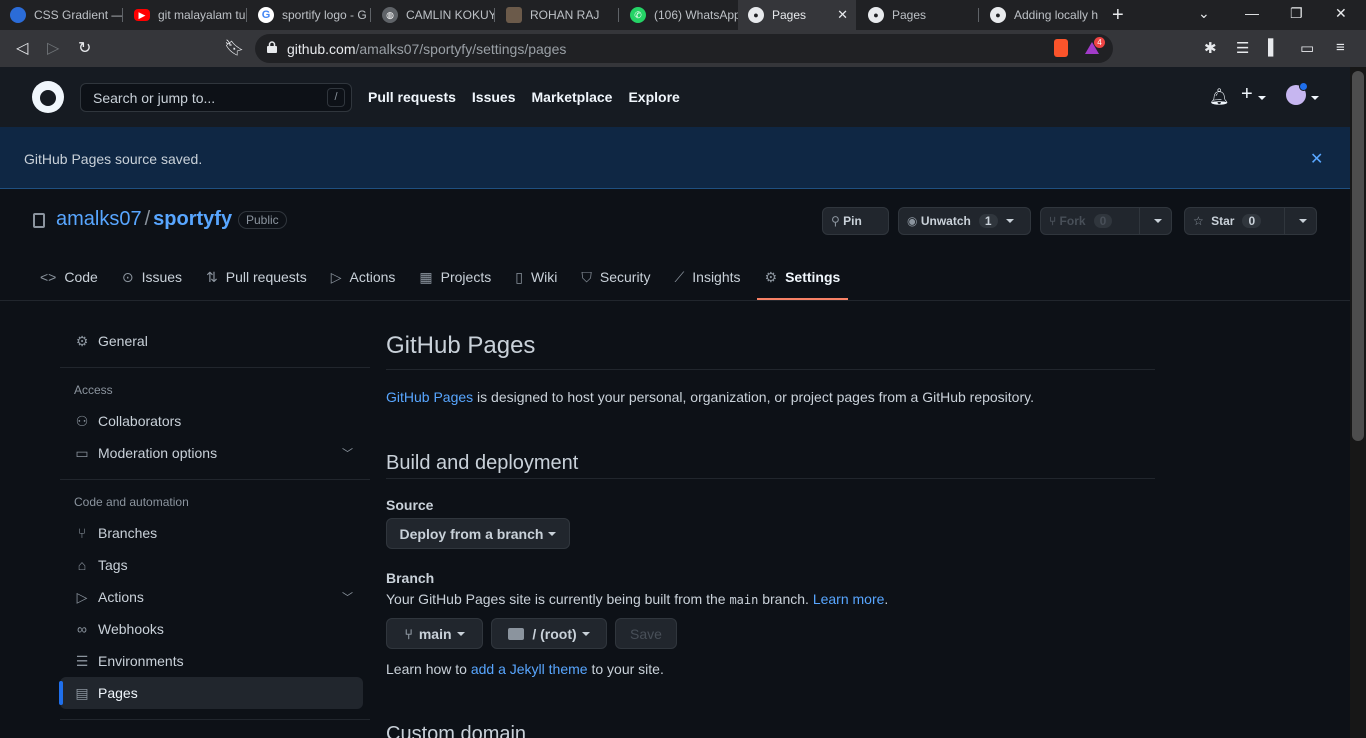 Image resolution: width=1366 pixels, height=738 pixels. I want to click on tab-title: sportify logo - G, so click(324, 15).